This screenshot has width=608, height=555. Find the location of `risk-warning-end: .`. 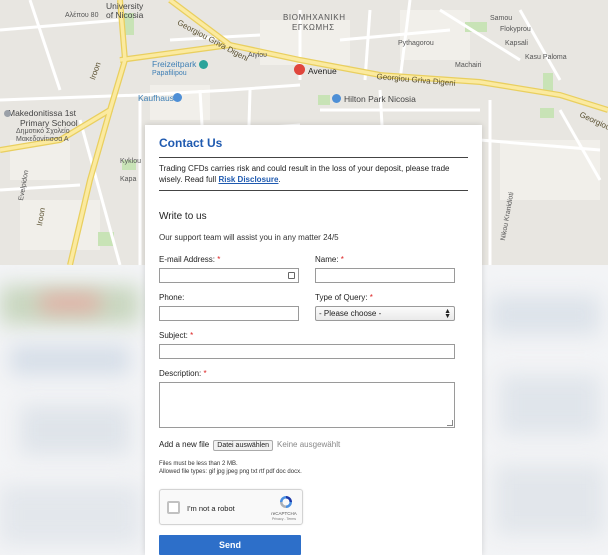

risk-warning-end: . is located at coordinates (279, 179).